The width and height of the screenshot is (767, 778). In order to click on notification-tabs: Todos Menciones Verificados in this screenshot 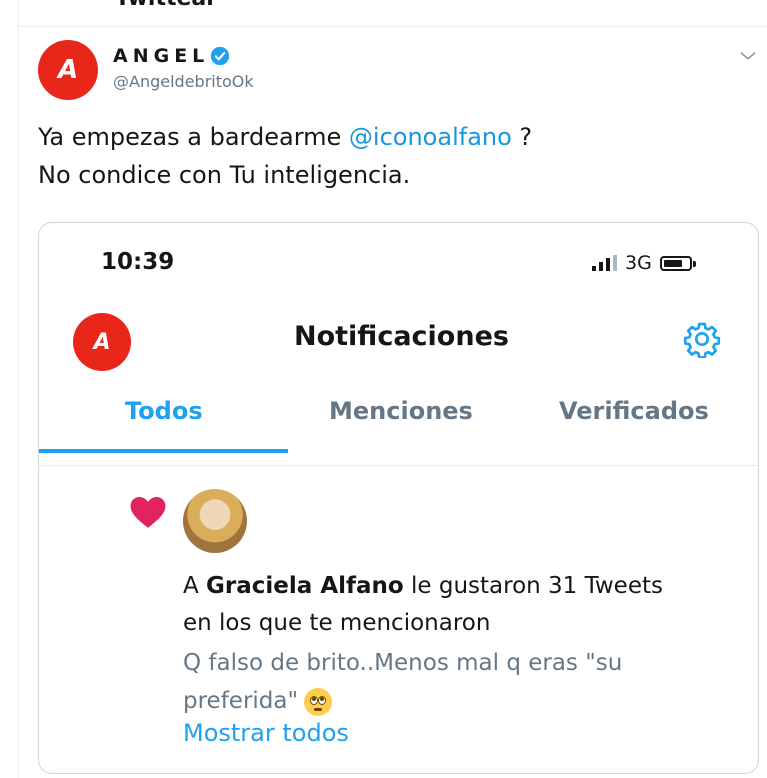, I will do `click(398, 421)`.